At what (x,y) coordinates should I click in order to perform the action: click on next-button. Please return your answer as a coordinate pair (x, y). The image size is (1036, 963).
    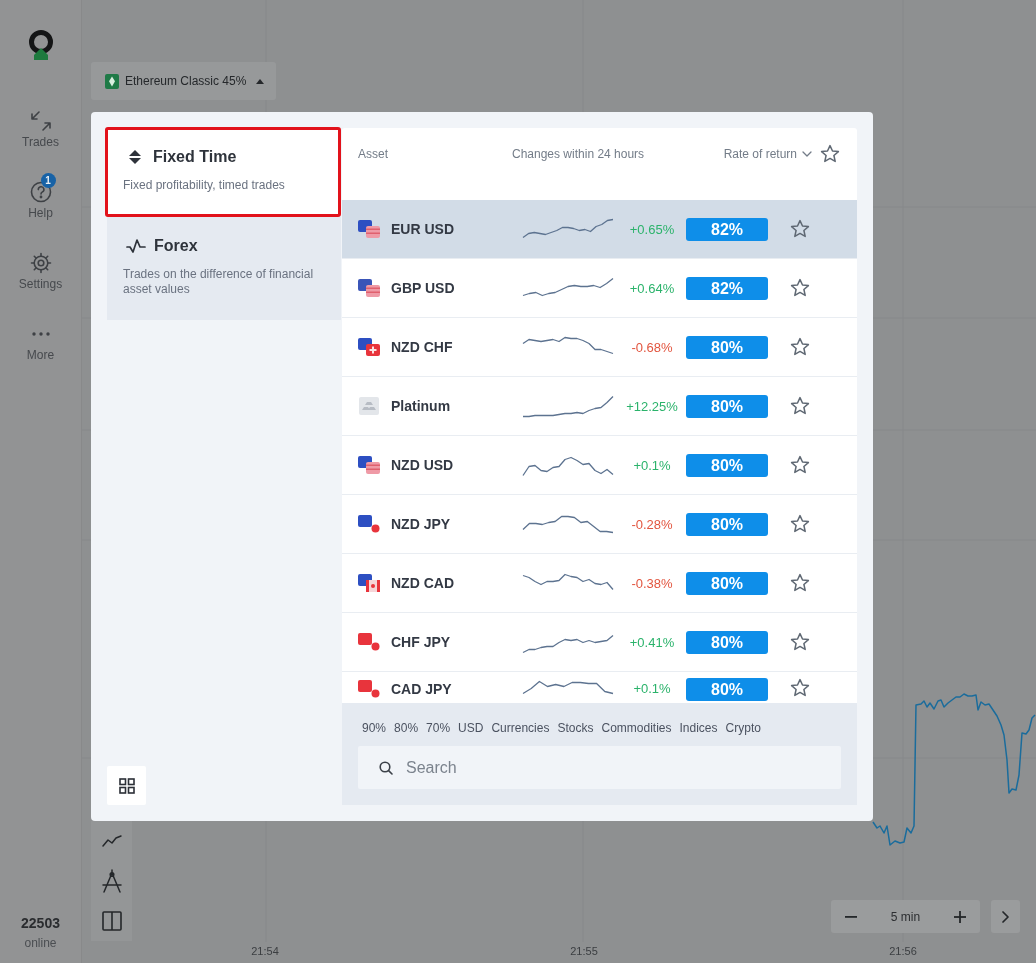
    Looking at the image, I should click on (1005, 916).